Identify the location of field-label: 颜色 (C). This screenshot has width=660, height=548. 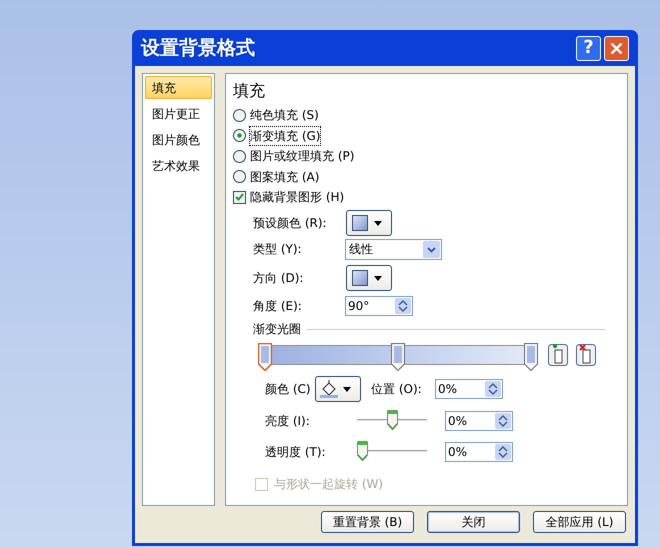
(288, 389).